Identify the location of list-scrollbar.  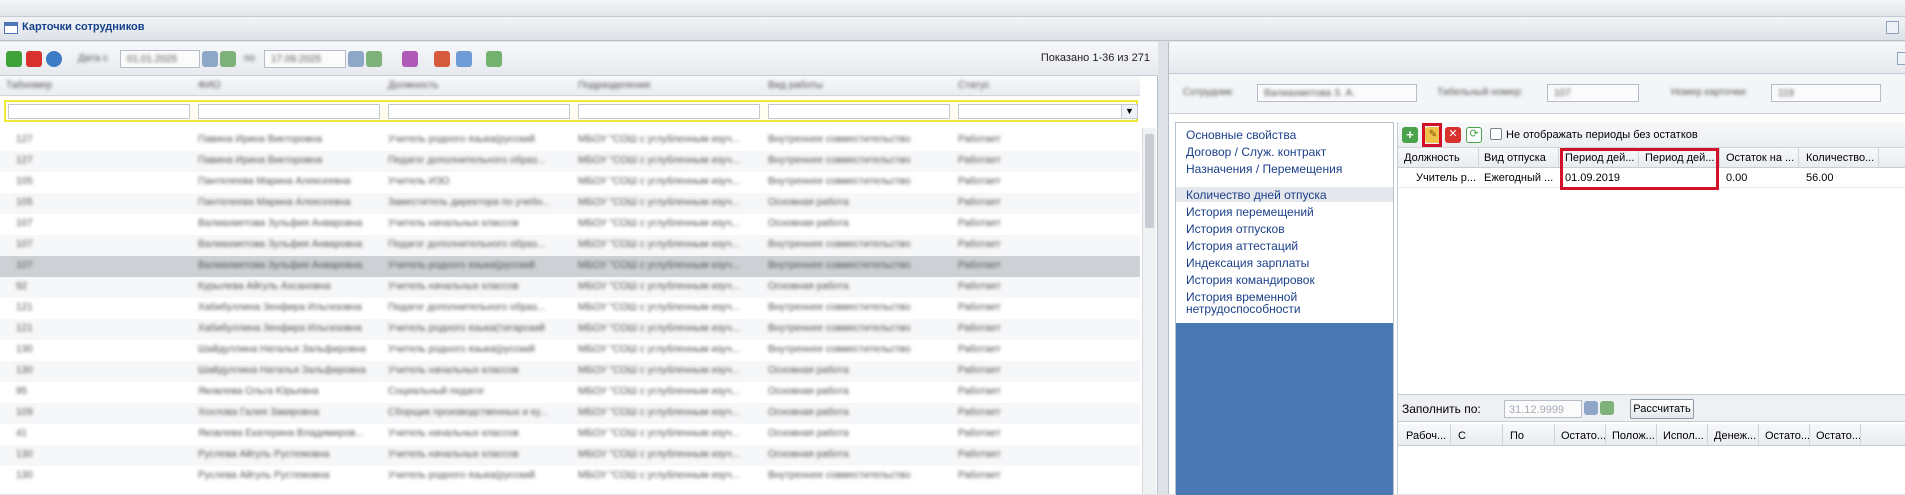
(1149, 311).